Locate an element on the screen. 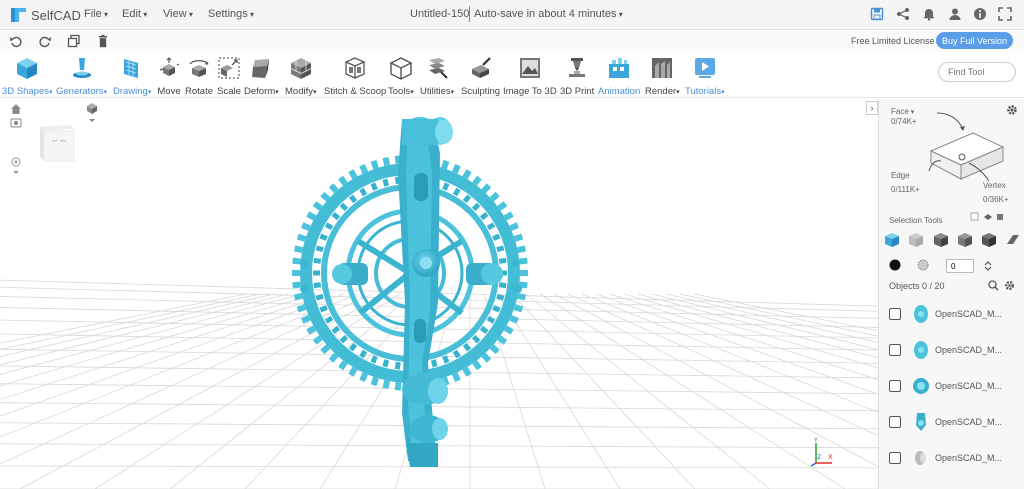  brush-select-icon is located at coordinates (923, 265).